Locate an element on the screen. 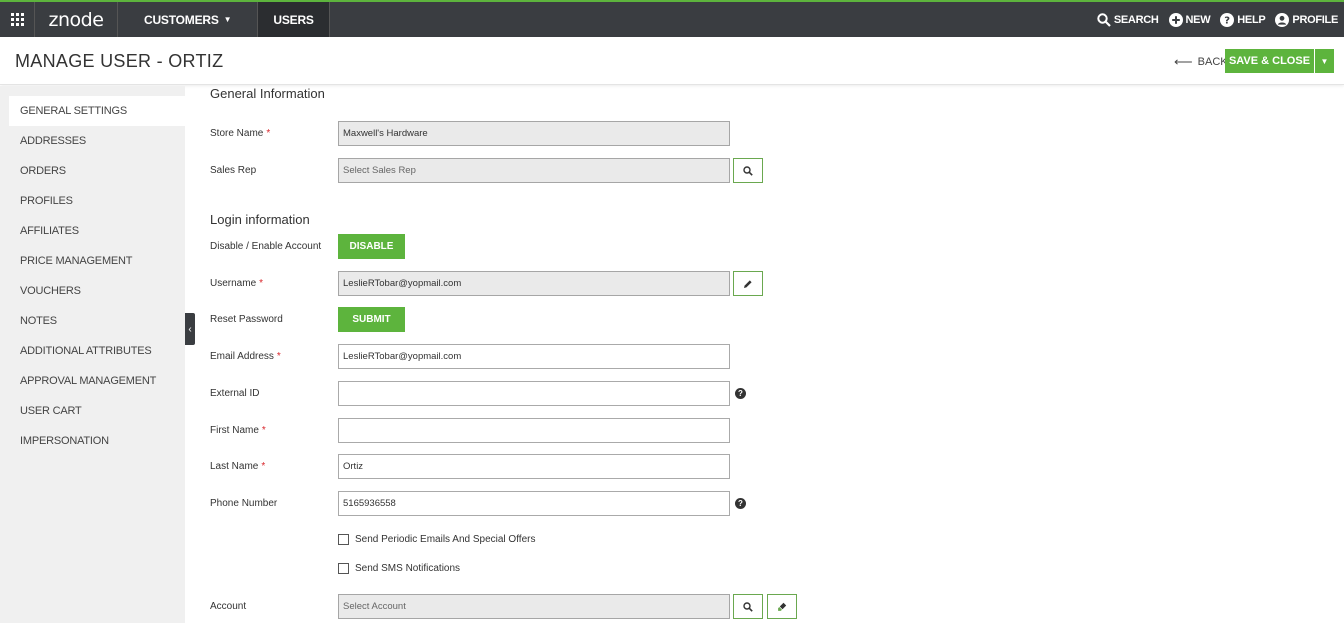 This screenshot has height=623, width=1344. reset-password-label: Reset Password is located at coordinates (246, 319).